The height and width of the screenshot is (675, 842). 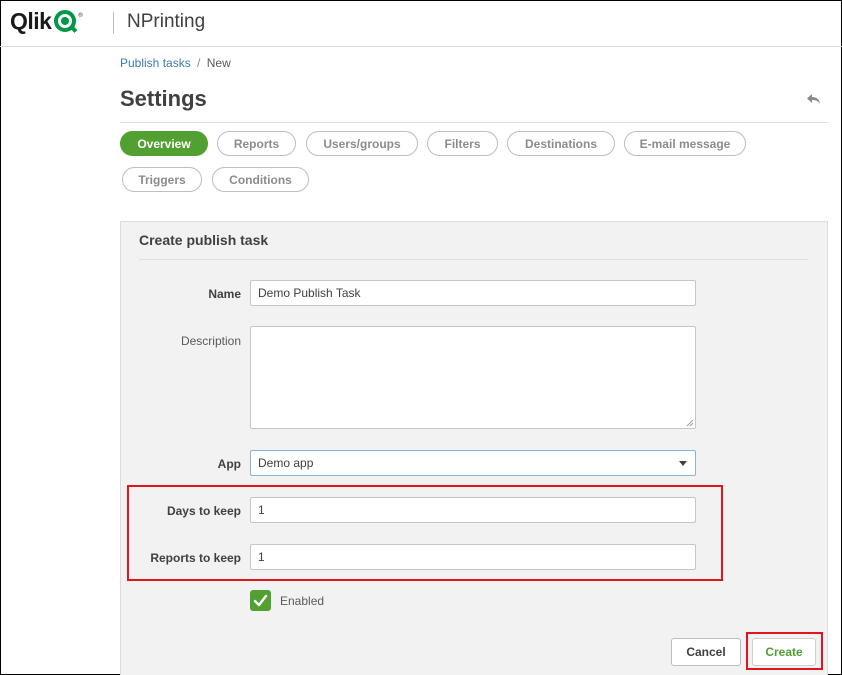 I want to click on header-divider, so click(x=113, y=23).